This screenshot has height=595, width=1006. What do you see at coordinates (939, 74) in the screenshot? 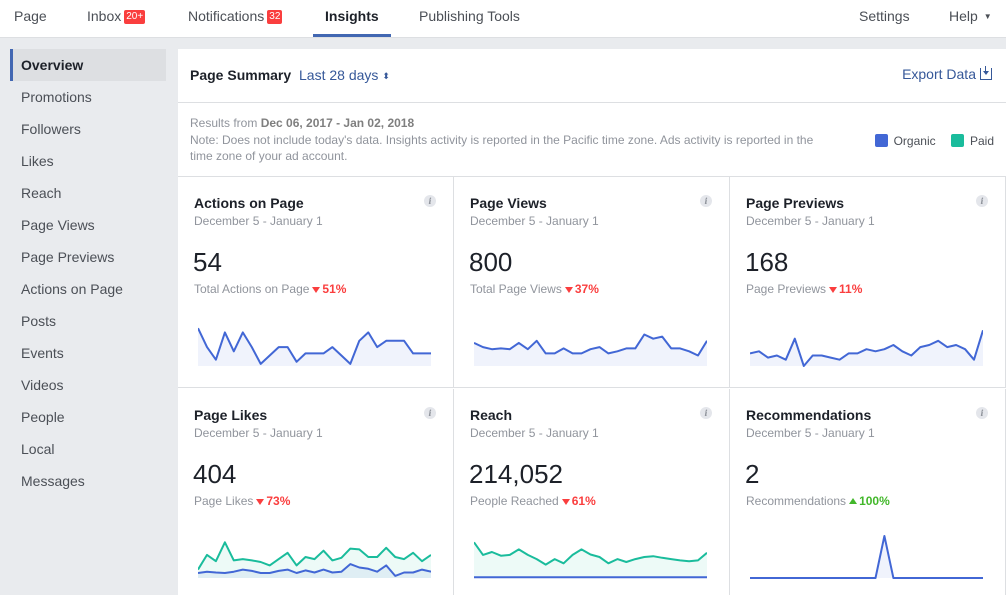
I see `export-data-label: Export Data` at bounding box center [939, 74].